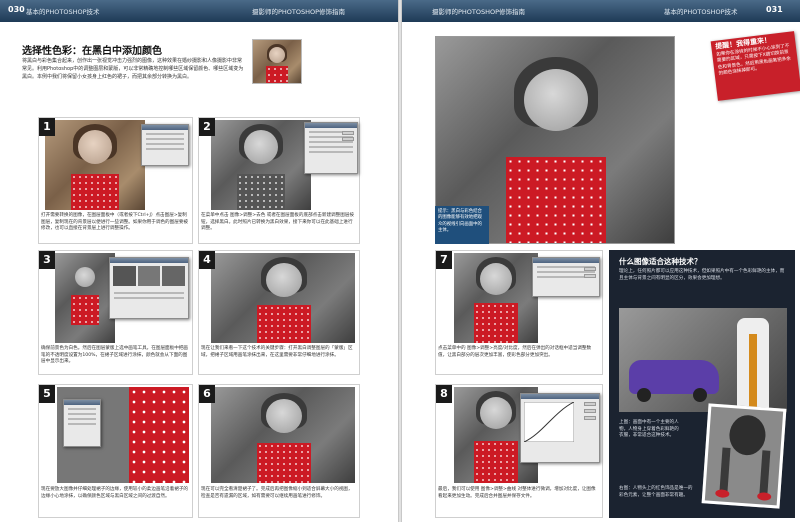 The height and width of the screenshot is (522, 800). What do you see at coordinates (649, 429) in the screenshot?
I see `sidebar-caption-1: 上图：画面中有一个主要的人物，人物身上穿着色彩鲜艳的衣服，非常适合这种技术。` at bounding box center [649, 429].